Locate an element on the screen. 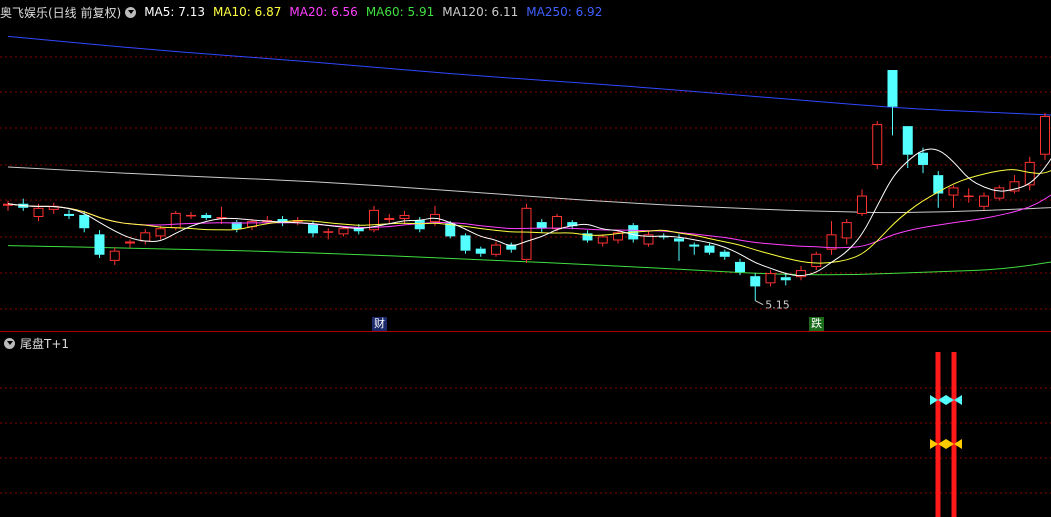 Image resolution: width=1051 pixels, height=517 pixels. sub-panel-title: 尾盘T+1 is located at coordinates (44, 343).